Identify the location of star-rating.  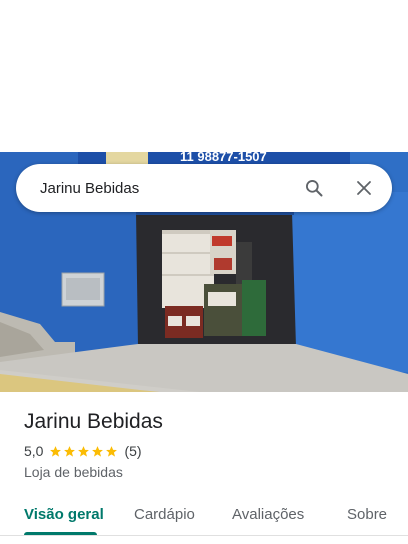
(84, 451).